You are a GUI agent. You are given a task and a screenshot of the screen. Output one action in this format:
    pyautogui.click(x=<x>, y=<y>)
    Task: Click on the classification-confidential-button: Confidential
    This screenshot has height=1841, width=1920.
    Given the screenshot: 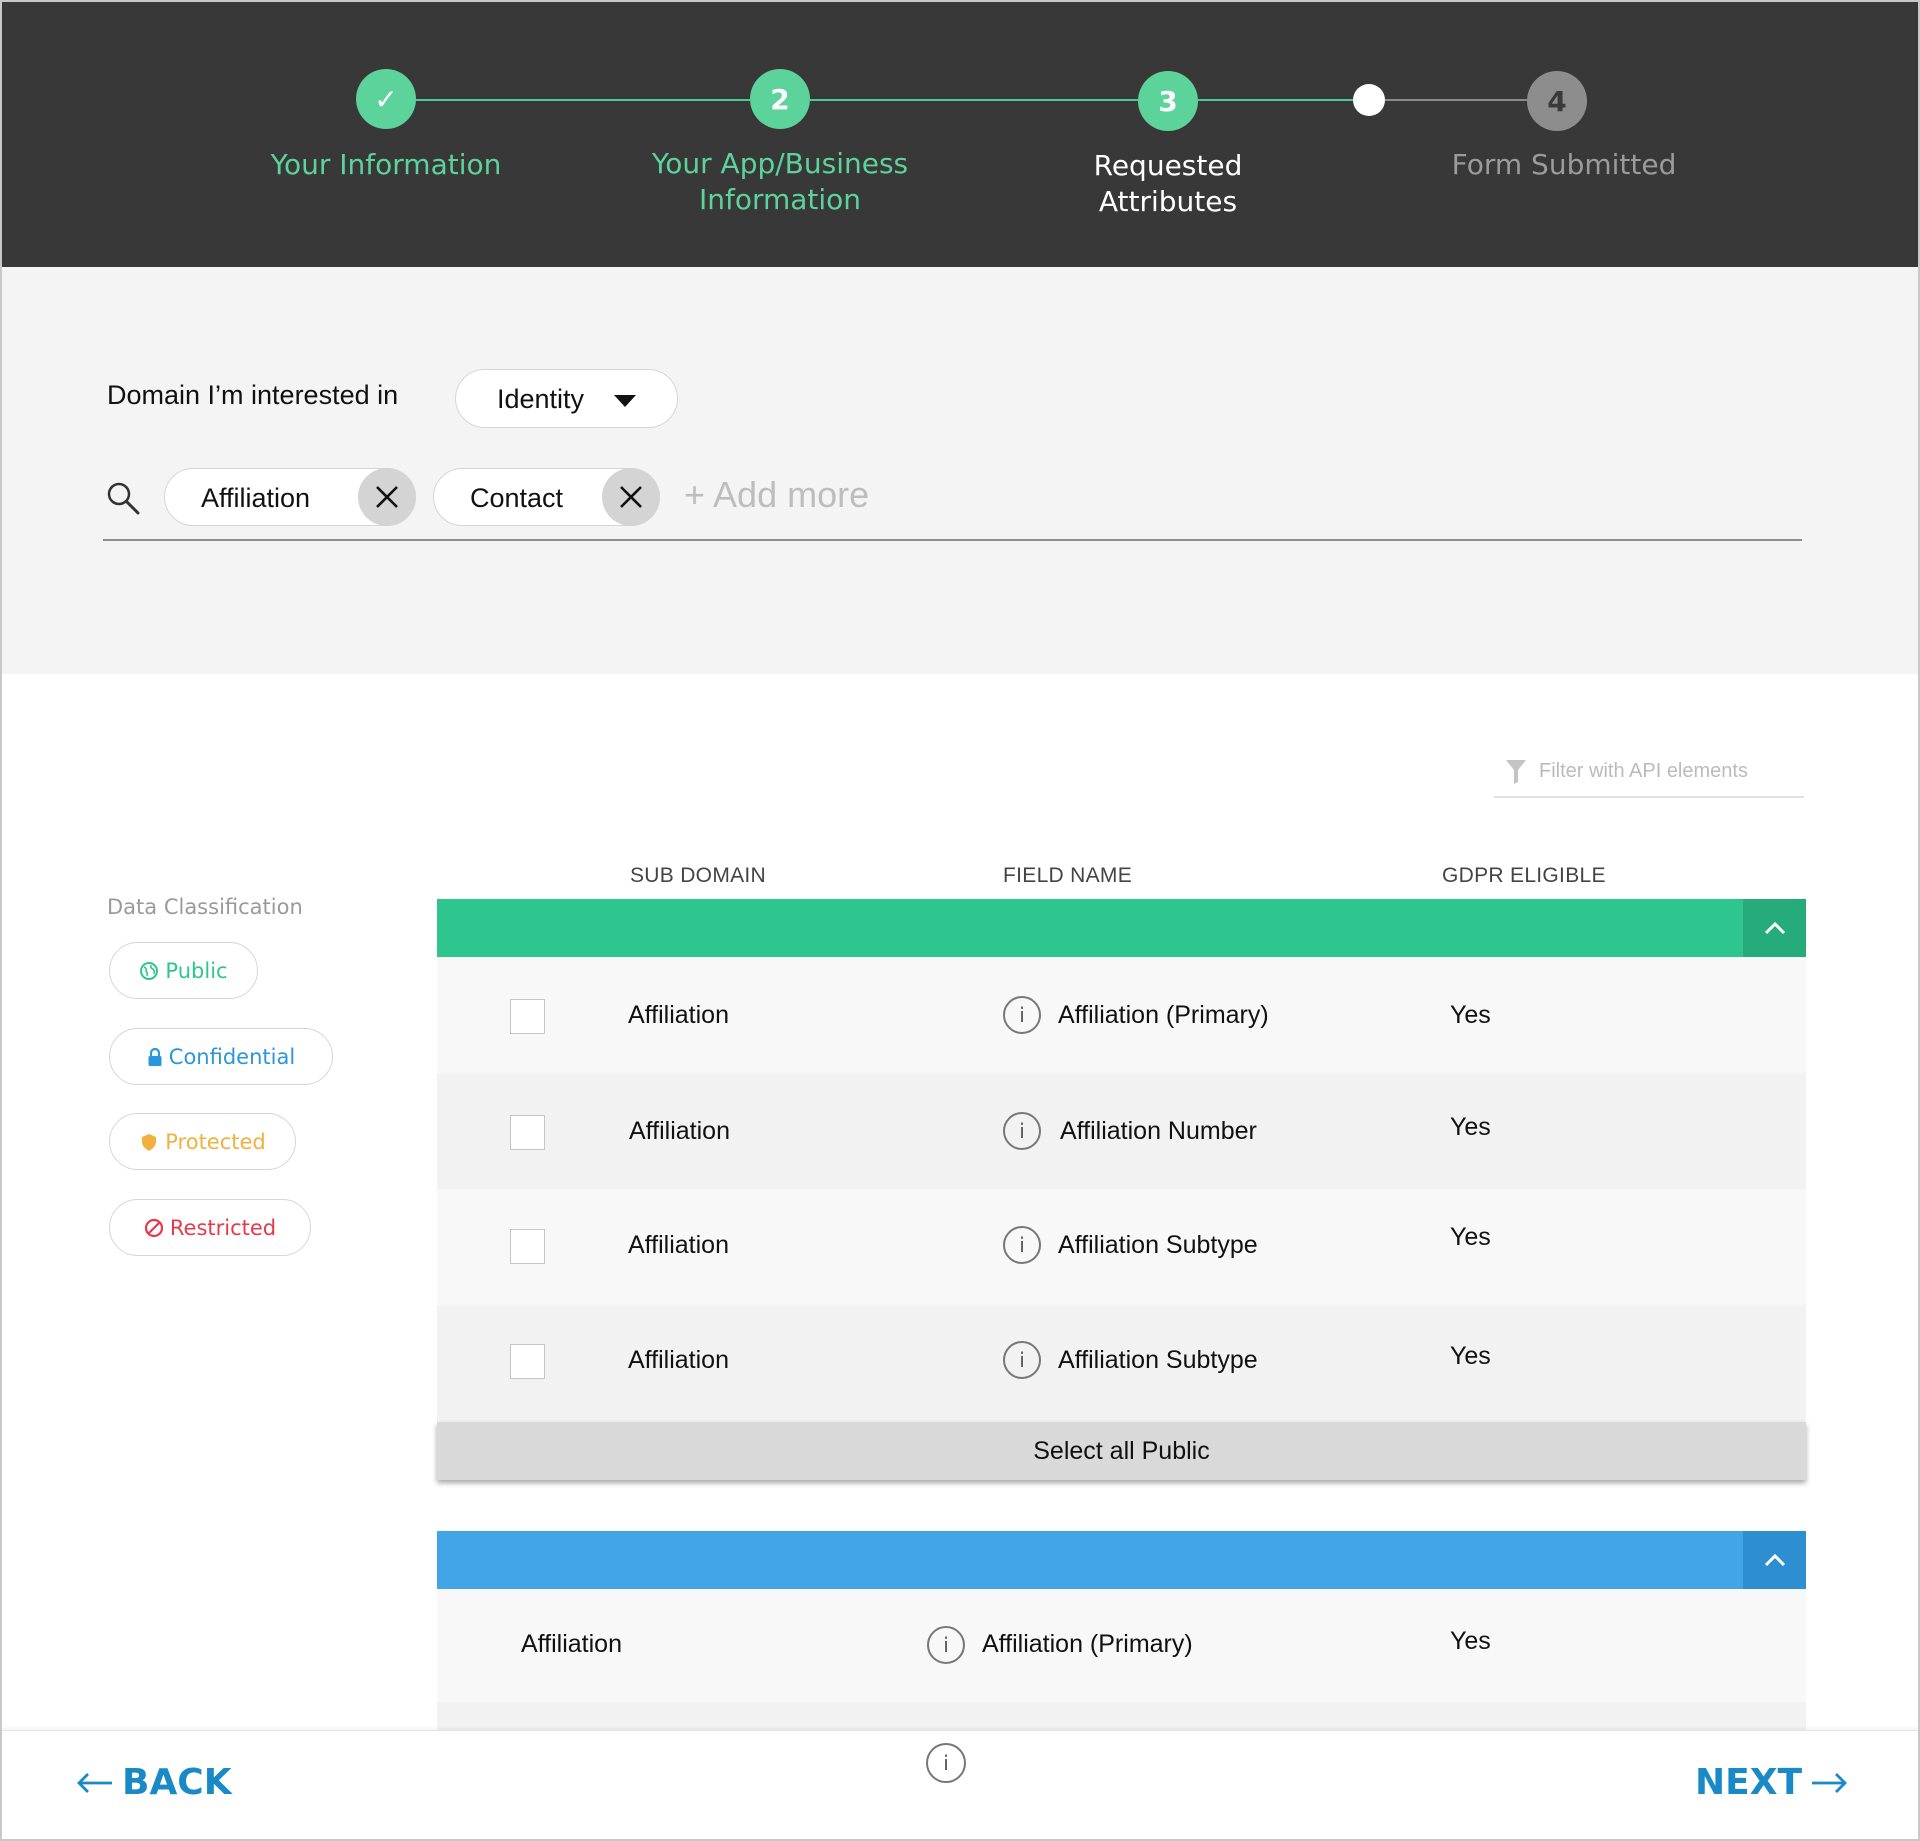 What is the action you would take?
    pyautogui.click(x=221, y=1056)
    